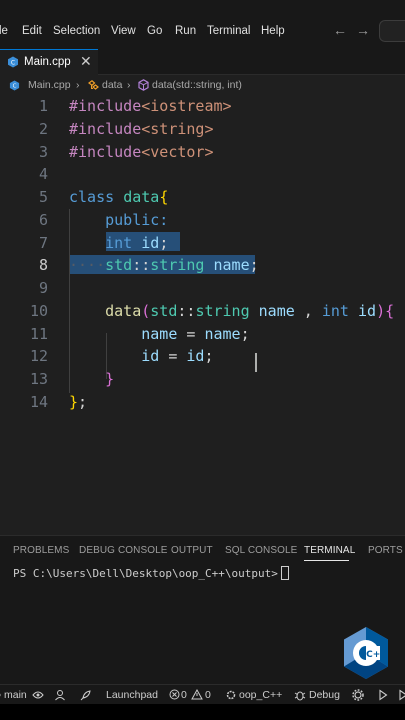  What do you see at coordinates (324, 695) in the screenshot?
I see `debug-label: Debug` at bounding box center [324, 695].